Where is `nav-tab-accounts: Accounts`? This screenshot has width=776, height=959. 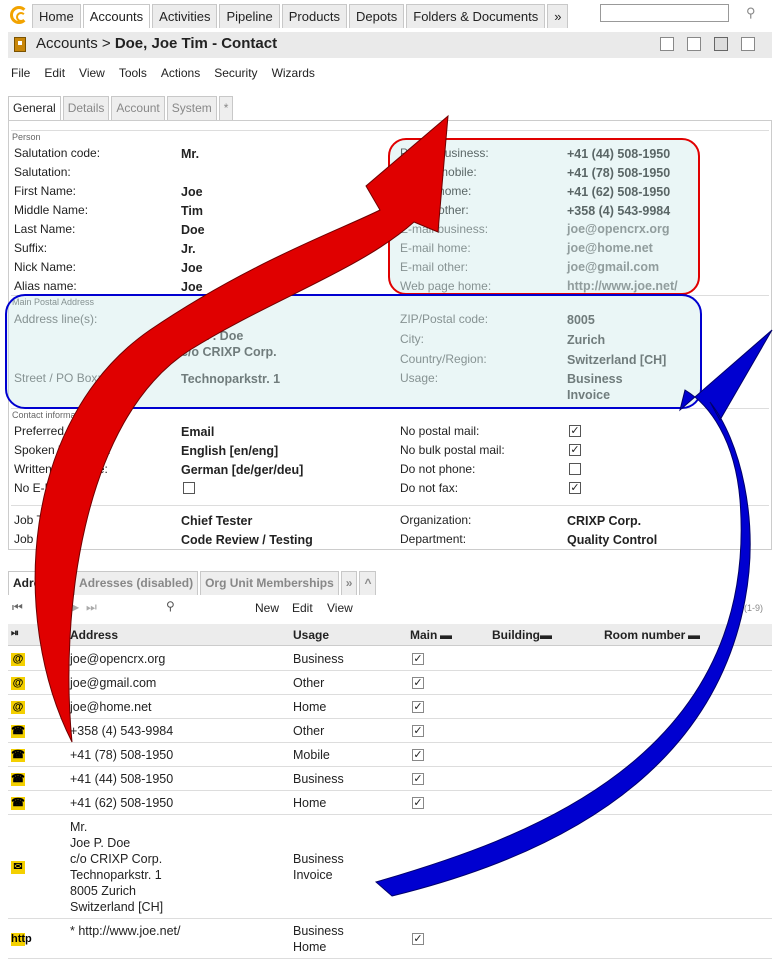
nav-tab-accounts: Accounts is located at coordinates (116, 16).